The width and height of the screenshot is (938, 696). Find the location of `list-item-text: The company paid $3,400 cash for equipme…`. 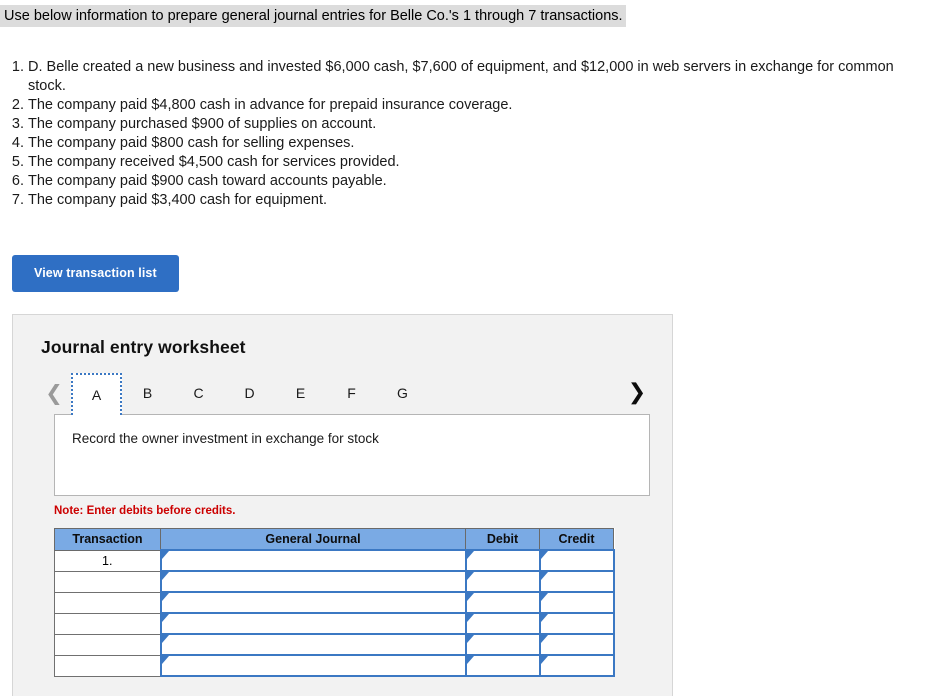

list-item-text: The company paid $3,400 cash for equipme… is located at coordinates (178, 200).